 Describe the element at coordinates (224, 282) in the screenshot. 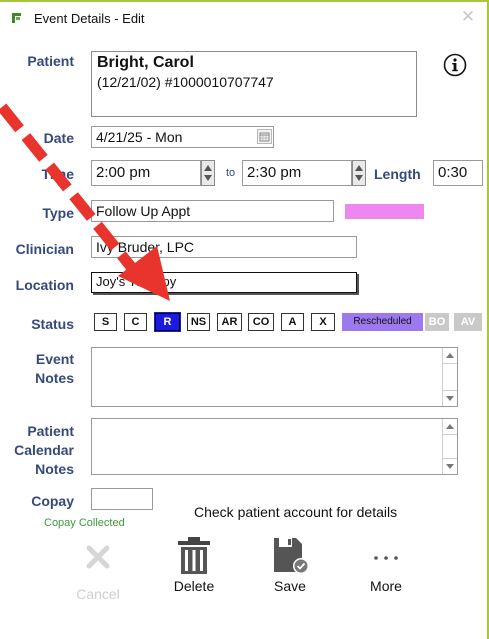

I see `location-field: Joy's Therapy` at that location.